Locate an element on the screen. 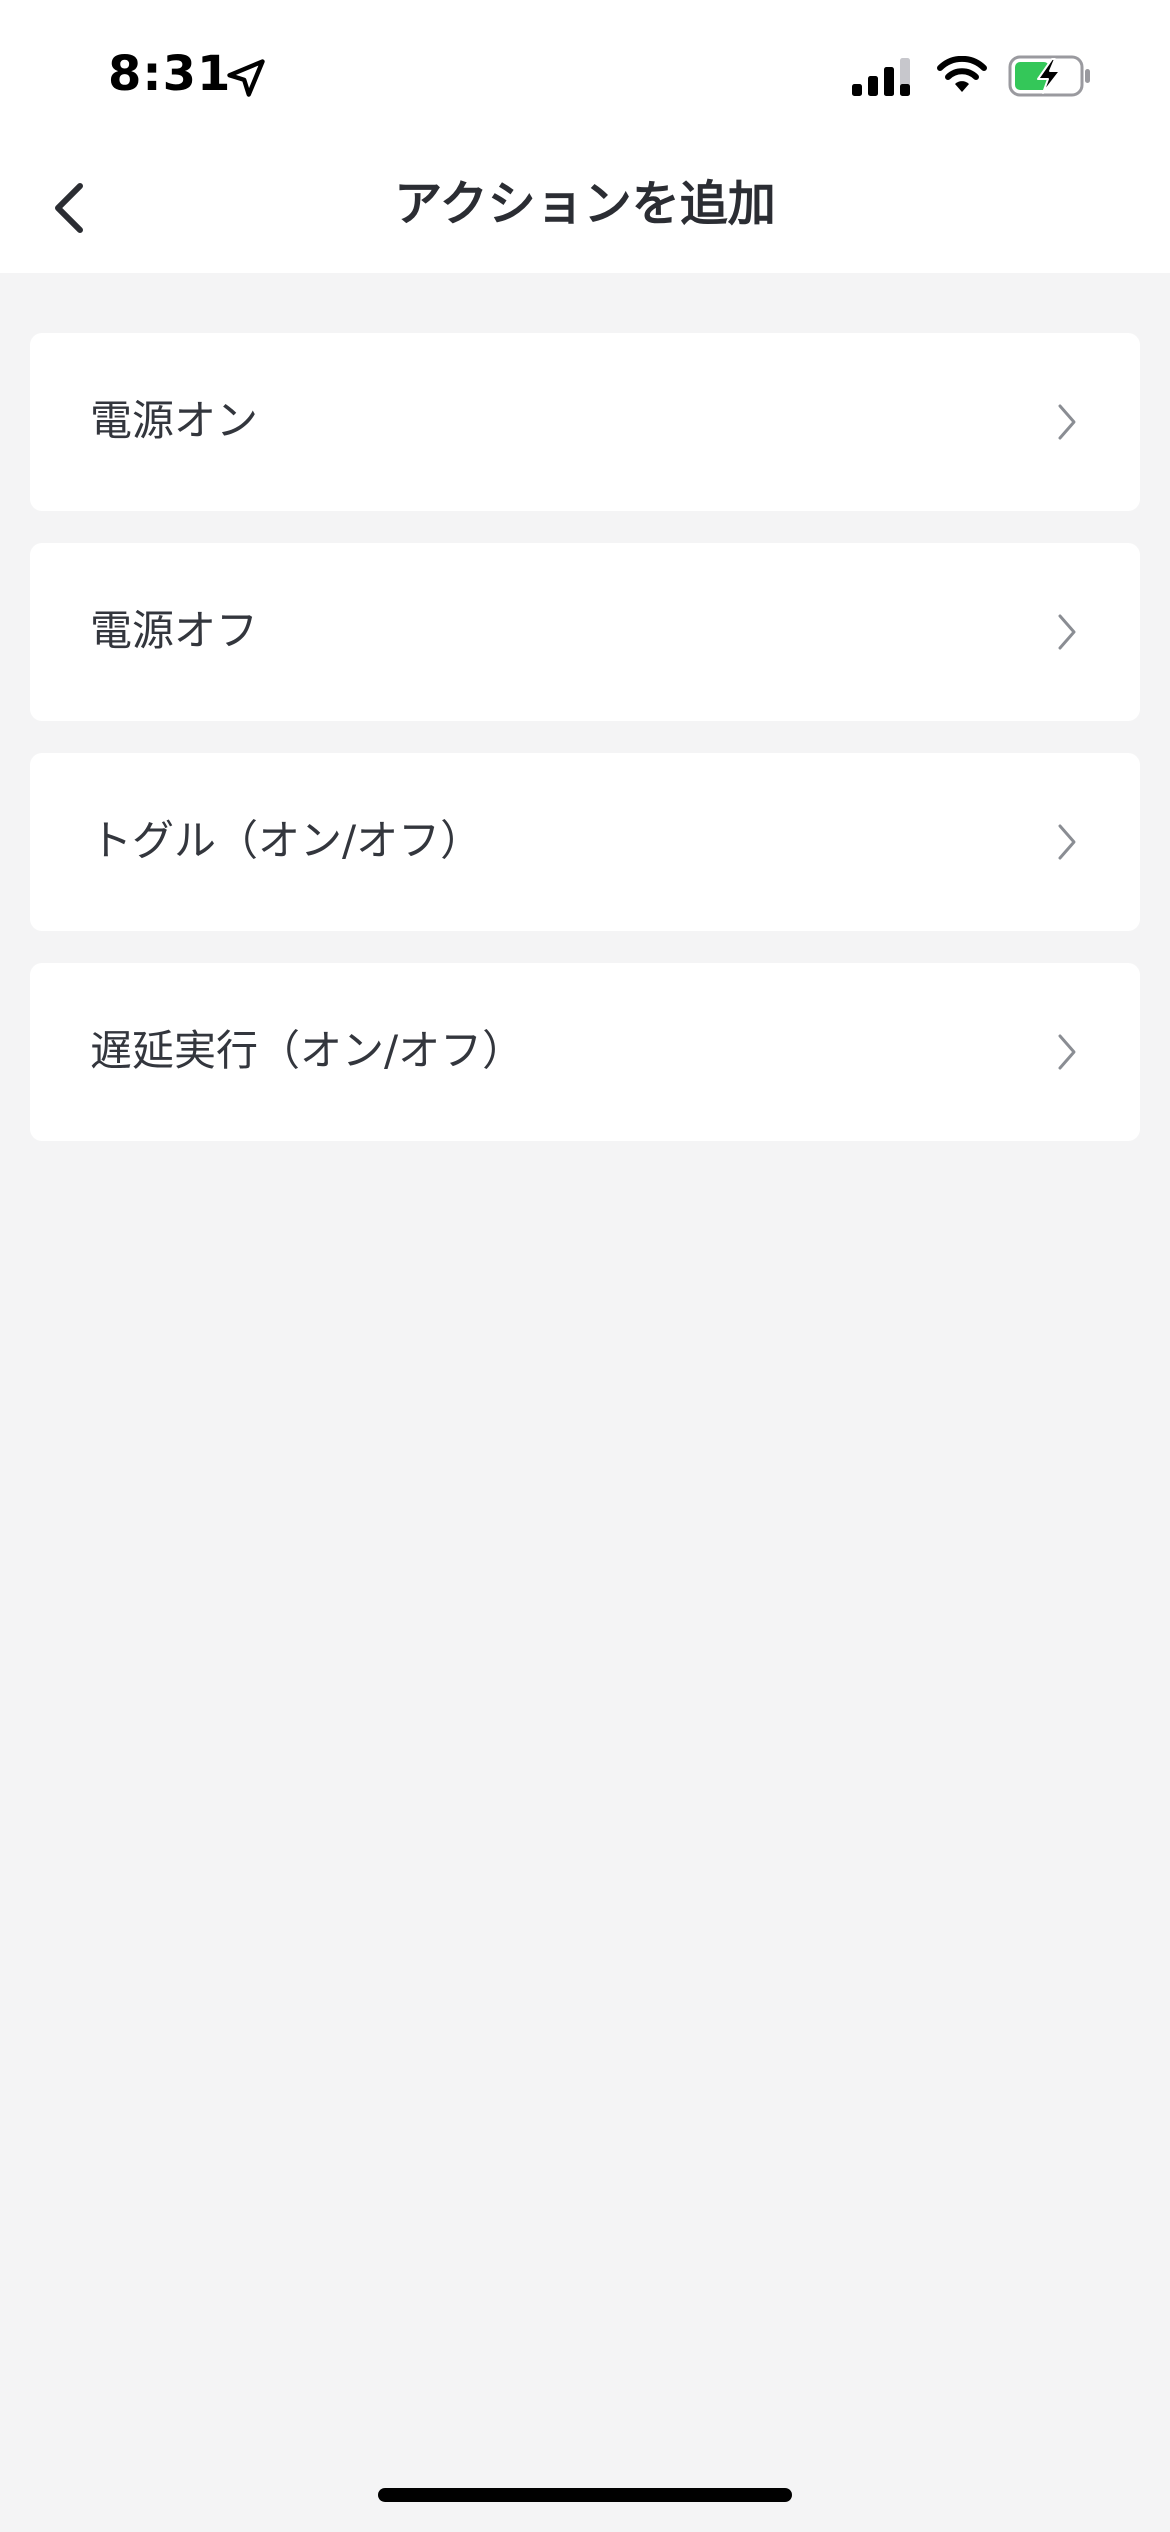 This screenshot has width=1170, height=2532. action-item-toggle: トグル（オン/オフ） is located at coordinates (585, 842).